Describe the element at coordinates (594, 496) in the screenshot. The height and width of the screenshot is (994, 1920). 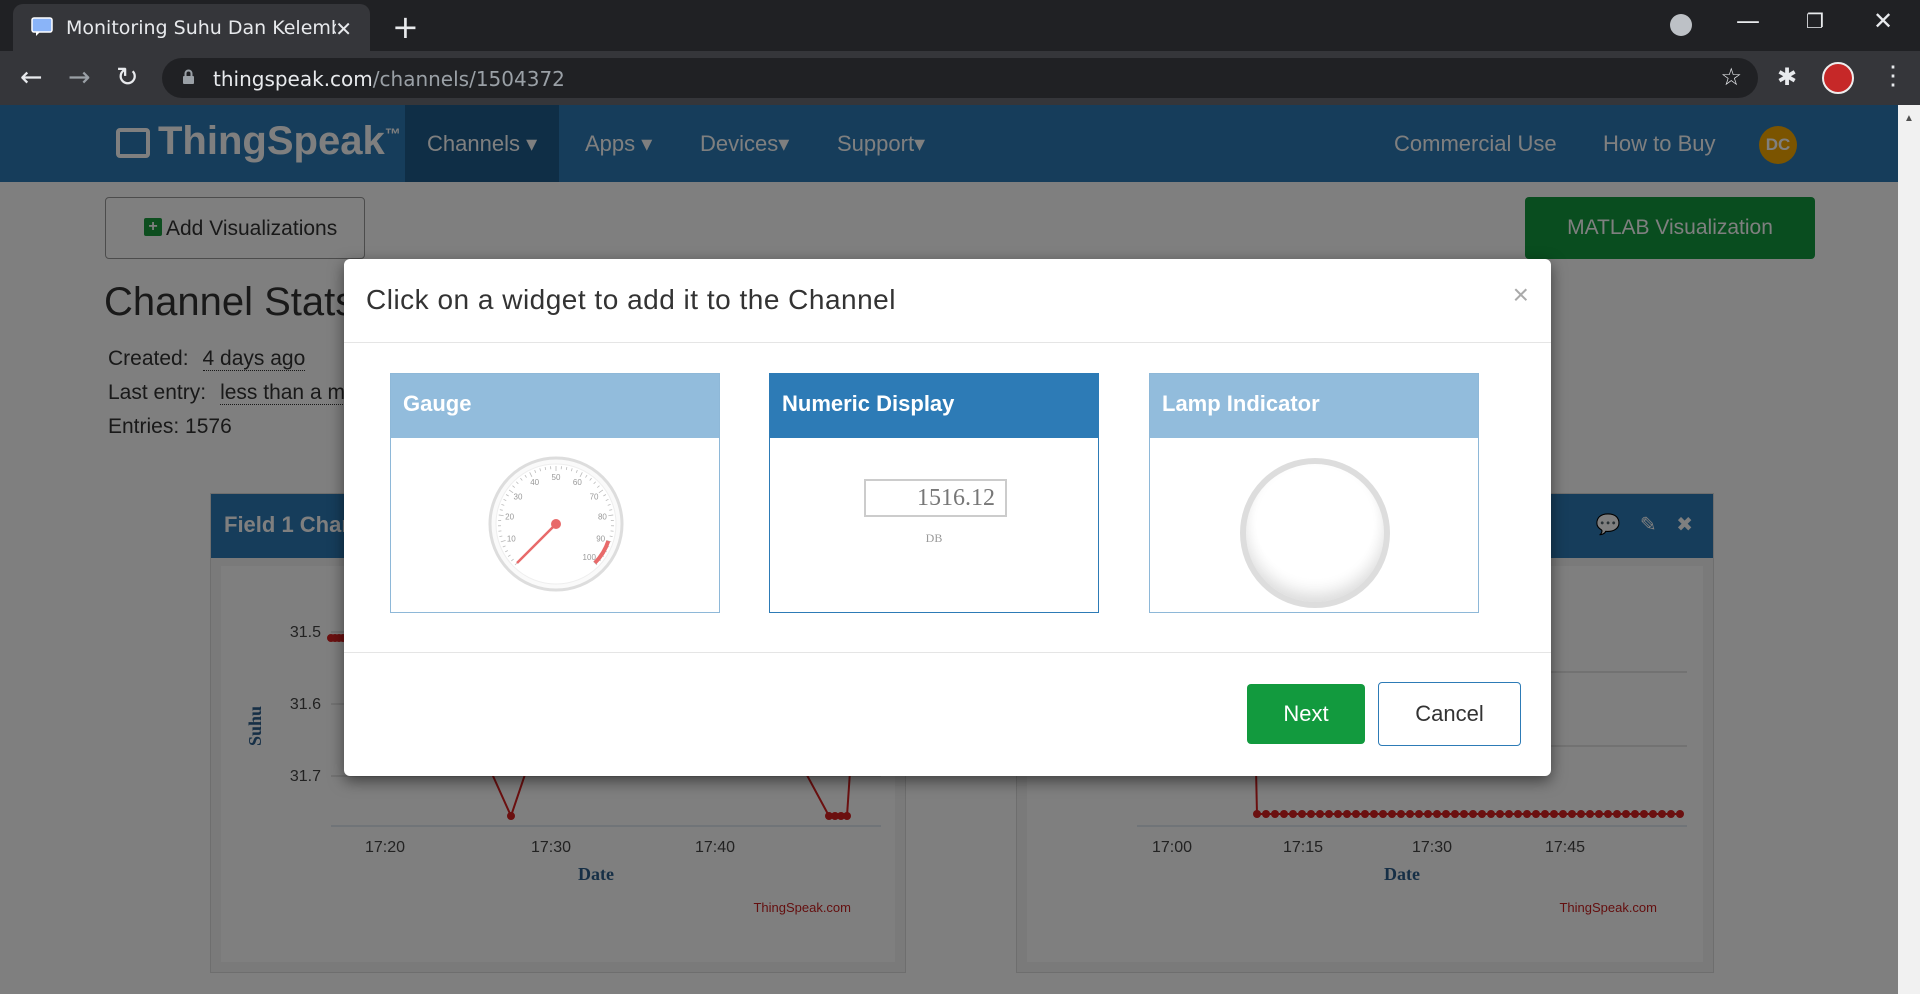
I see `gauge-tick-label: 70` at that location.